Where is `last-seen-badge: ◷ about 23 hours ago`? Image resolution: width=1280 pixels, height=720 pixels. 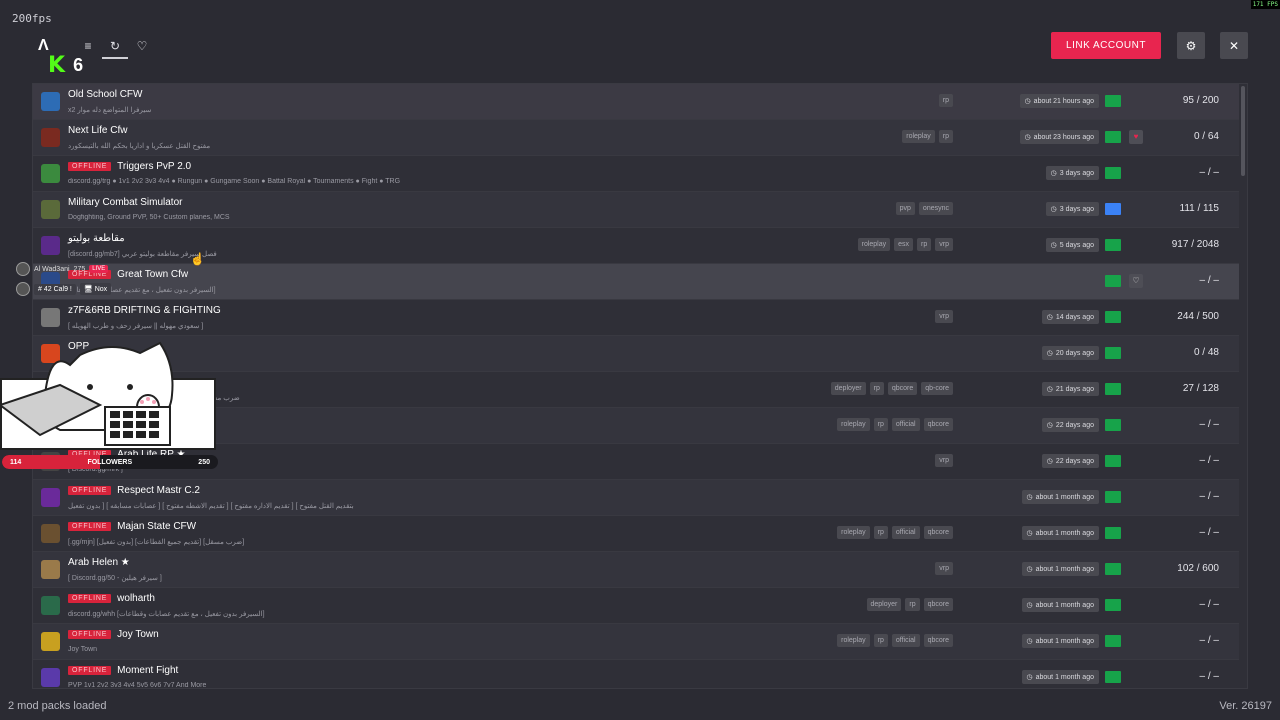 last-seen-badge: ◷ about 23 hours ago is located at coordinates (1059, 137).